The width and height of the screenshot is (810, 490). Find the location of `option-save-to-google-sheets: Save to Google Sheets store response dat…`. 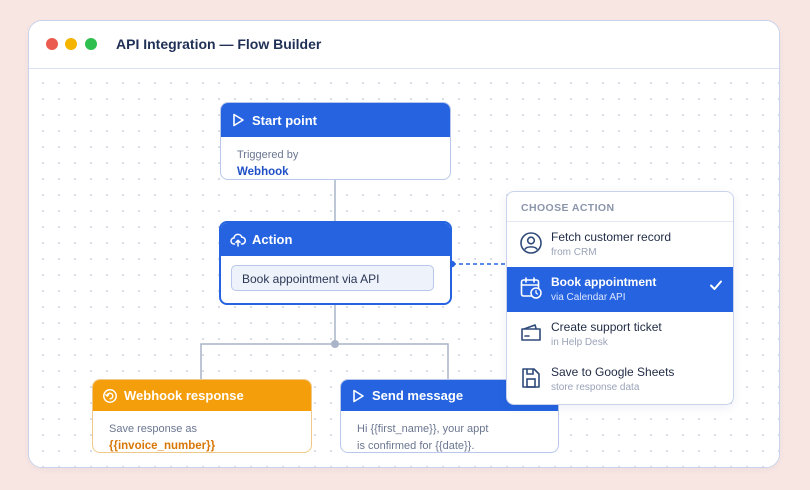

option-save-to-google-sheets: Save to Google Sheets store response dat… is located at coordinates (620, 379).